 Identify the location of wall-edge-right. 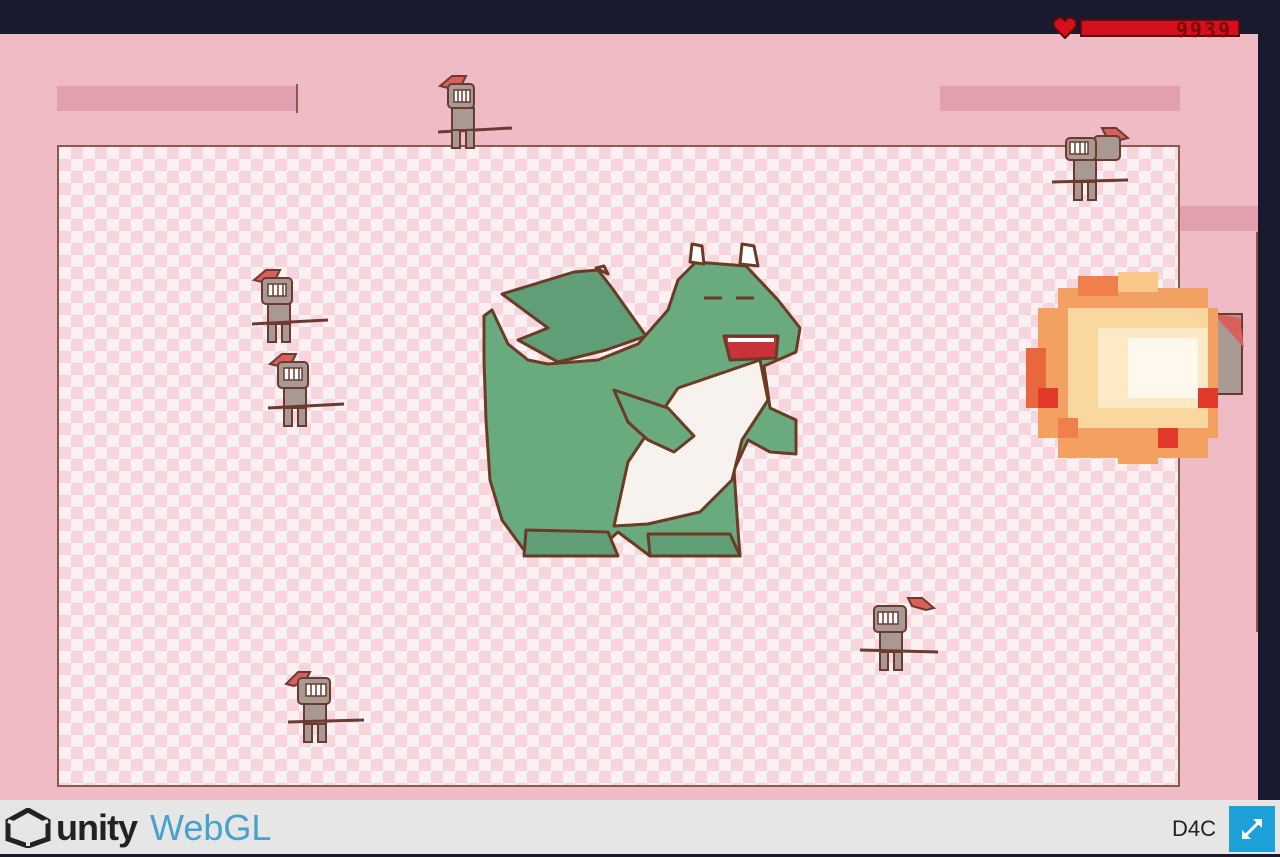
(1257, 432).